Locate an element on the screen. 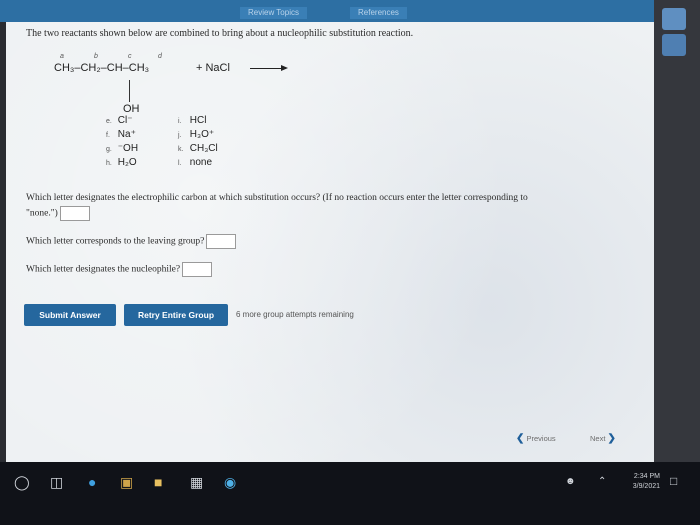 This screenshot has height=525, width=700. top-bar: Review Topics References is located at coordinates (350, 11).